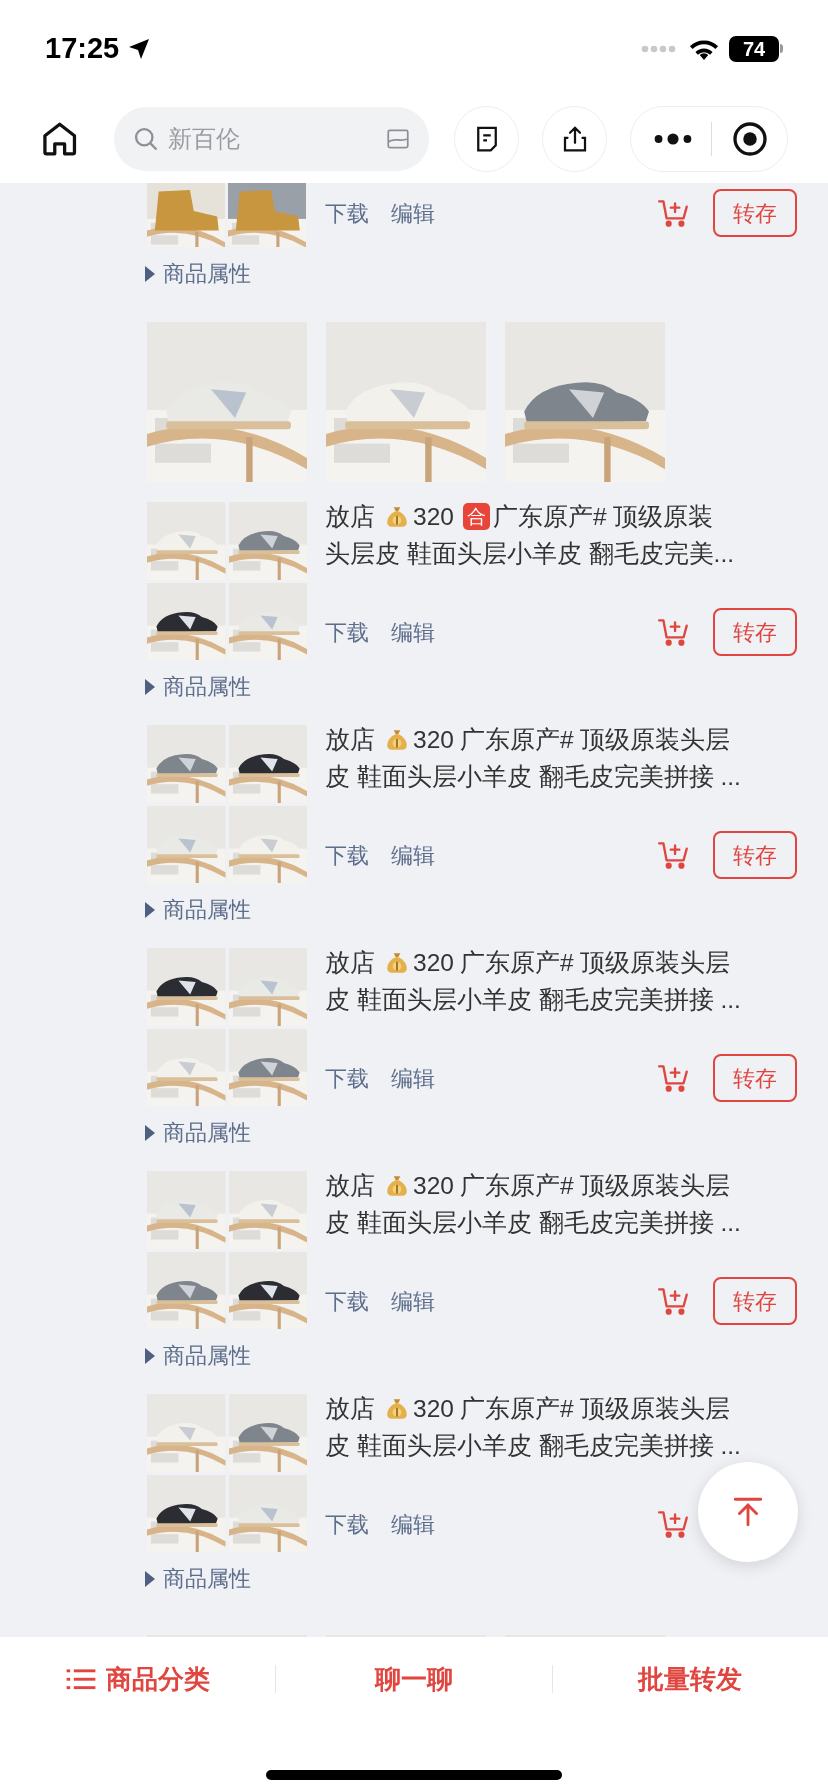 Image resolution: width=828 pixels, height=1792 pixels. I want to click on location-arrow-icon, so click(139, 48).